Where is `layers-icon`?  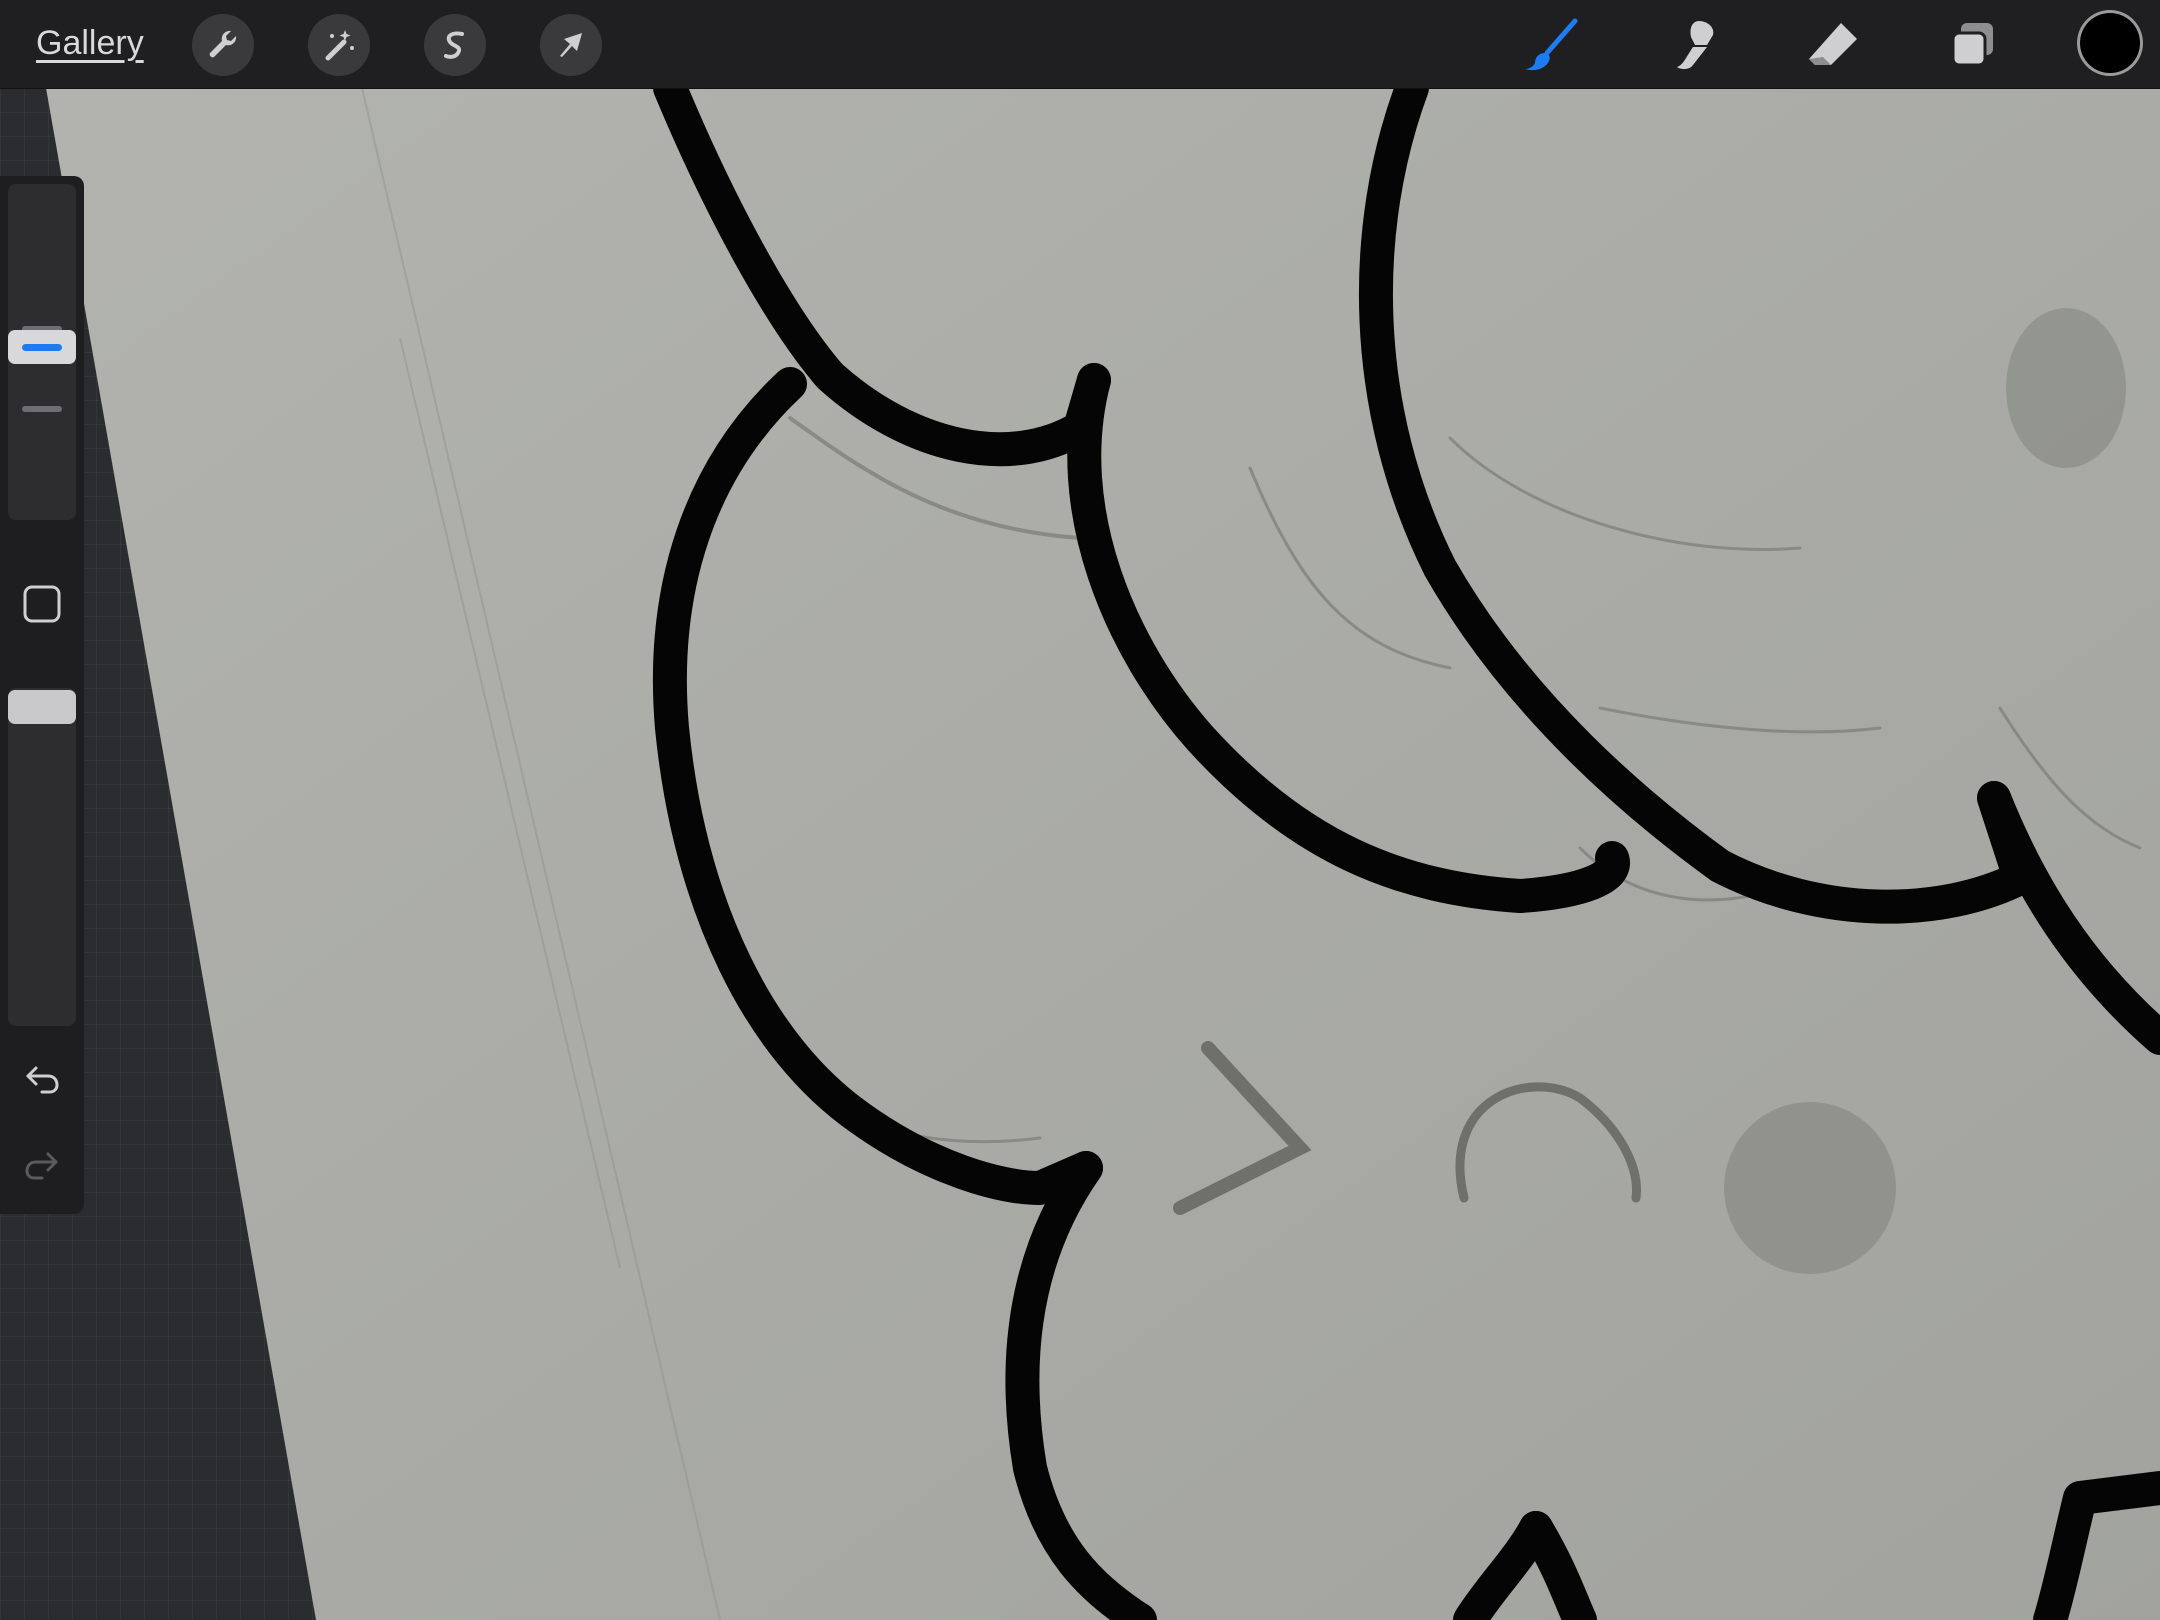
layers-icon is located at coordinates (1972, 45).